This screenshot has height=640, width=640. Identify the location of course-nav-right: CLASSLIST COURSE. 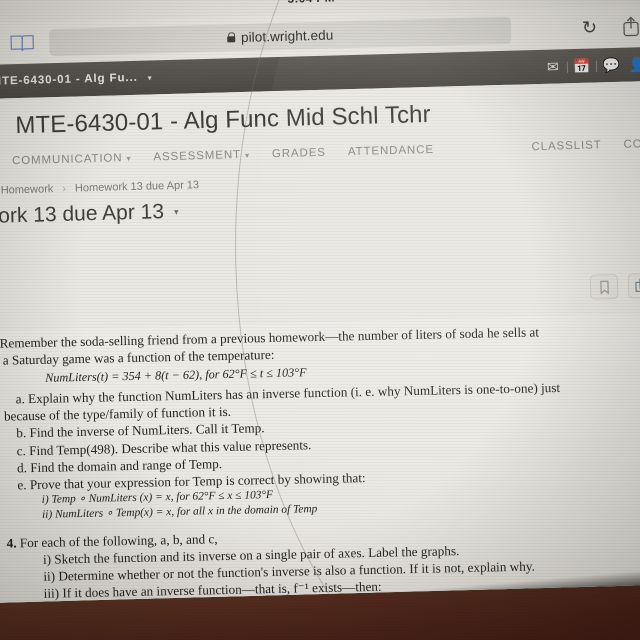
(585, 145).